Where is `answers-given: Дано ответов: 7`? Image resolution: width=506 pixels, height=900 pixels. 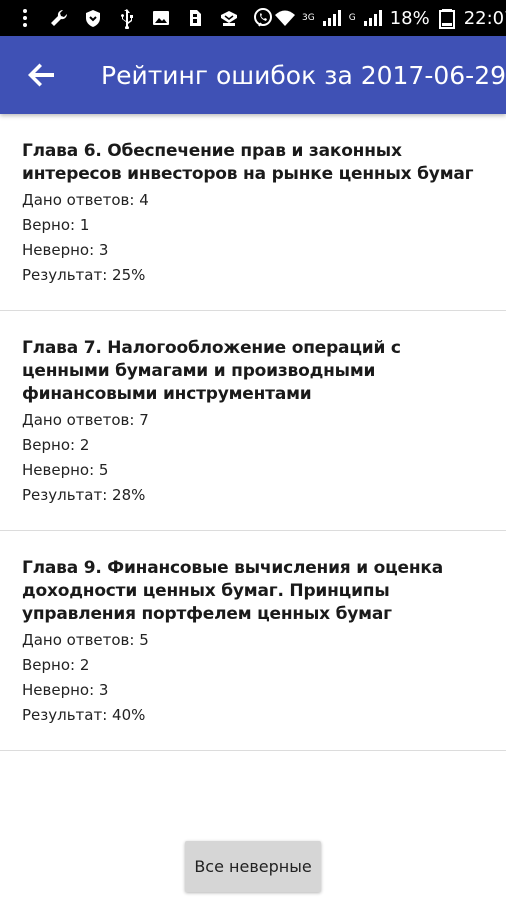
answers-given: Дано ответов: 7 is located at coordinates (85, 420).